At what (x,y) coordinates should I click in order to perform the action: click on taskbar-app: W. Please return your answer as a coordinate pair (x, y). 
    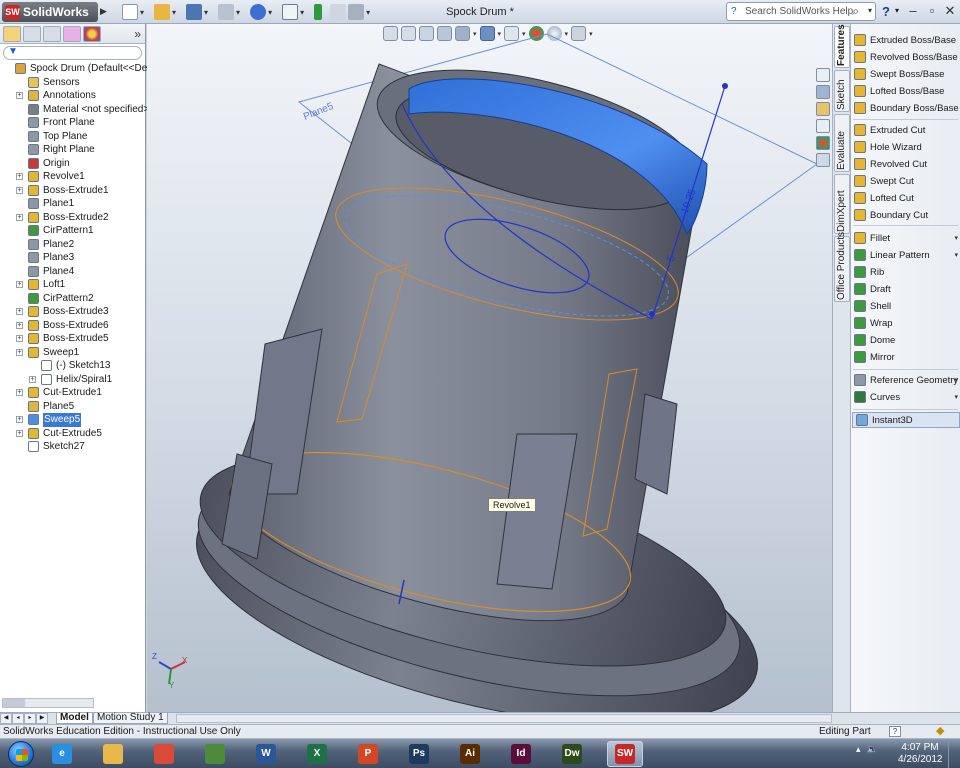
    Looking at the image, I should click on (266, 754).